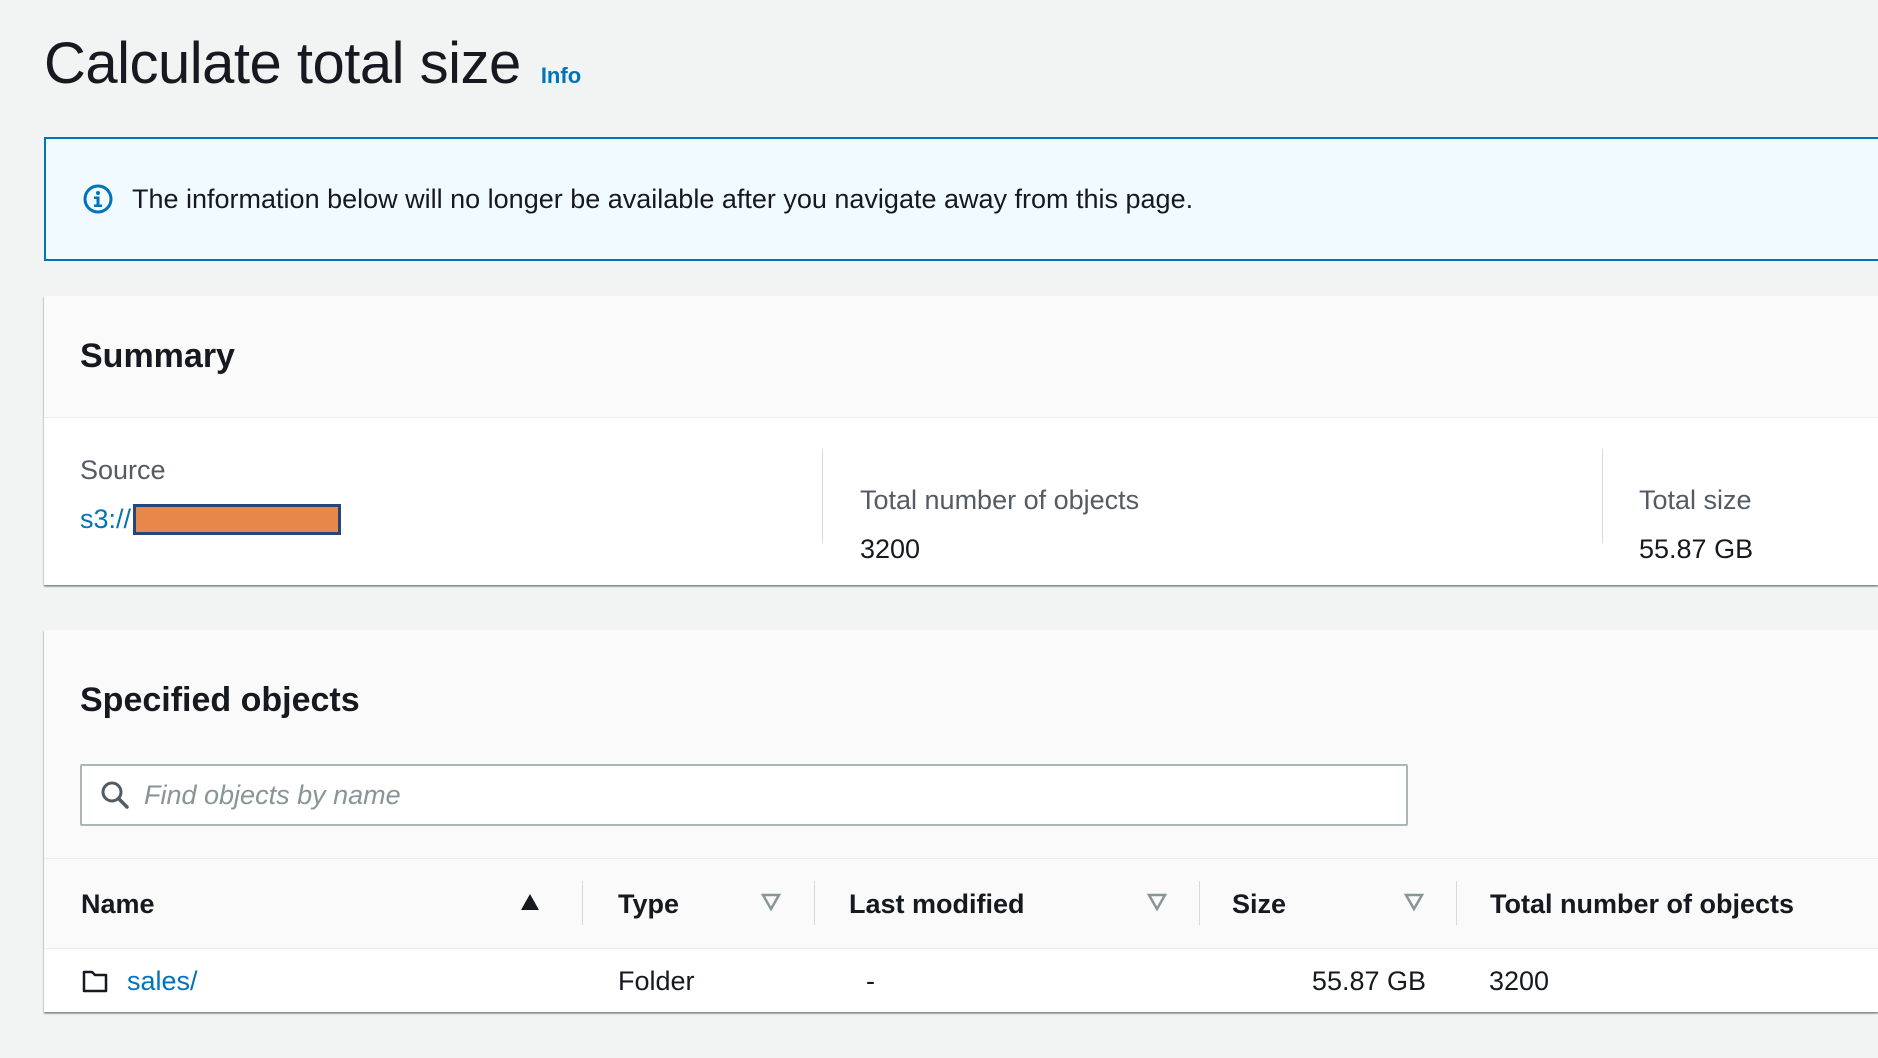  What do you see at coordinates (211, 501) in the screenshot?
I see `source-column: Source s3://` at bounding box center [211, 501].